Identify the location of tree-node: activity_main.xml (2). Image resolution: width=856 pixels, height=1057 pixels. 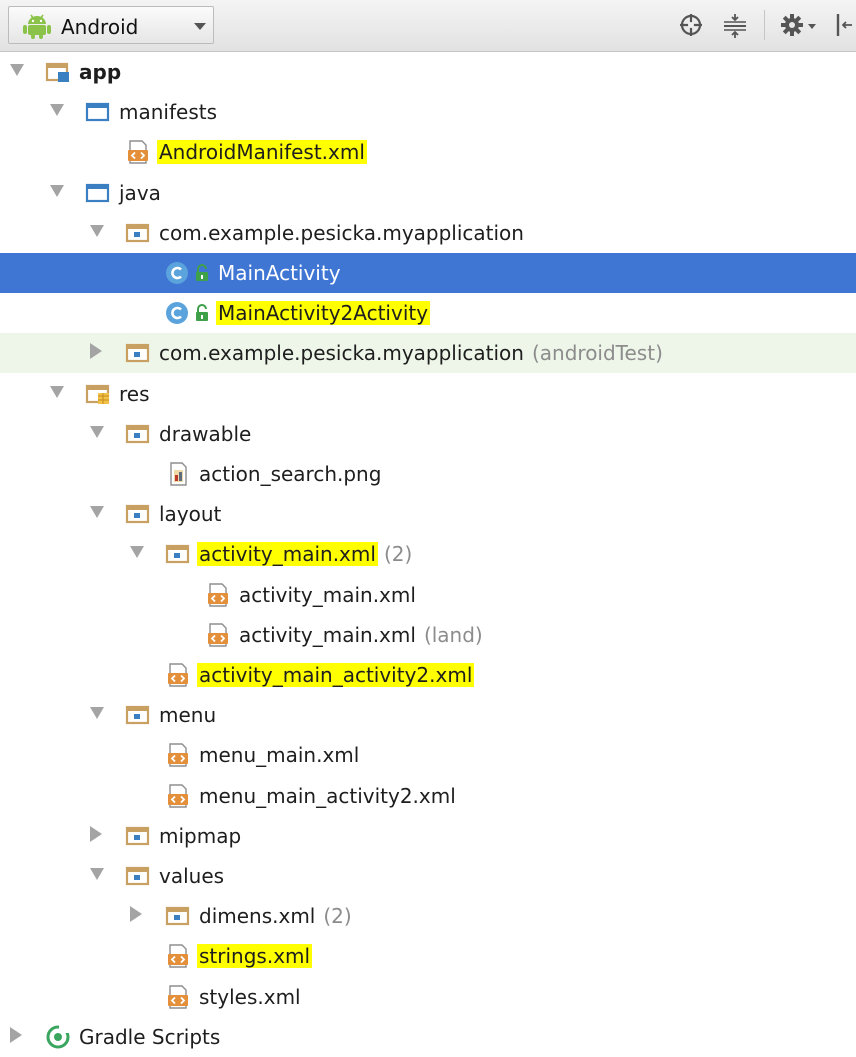
(428, 554).